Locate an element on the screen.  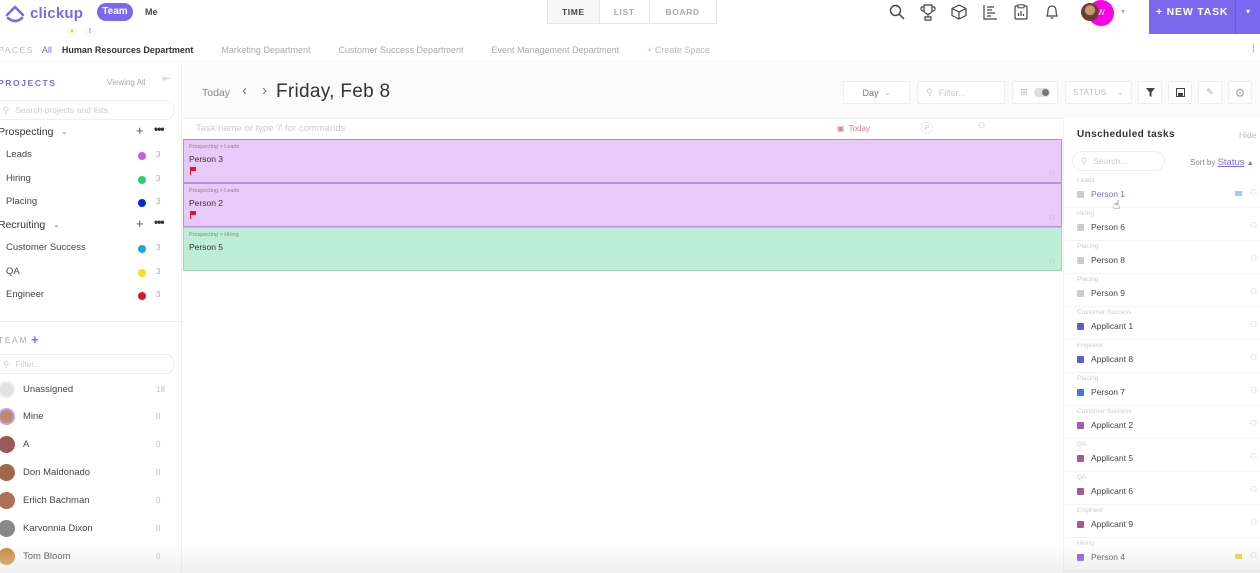
task-name: Applicant 5 is located at coordinates (1112, 458).